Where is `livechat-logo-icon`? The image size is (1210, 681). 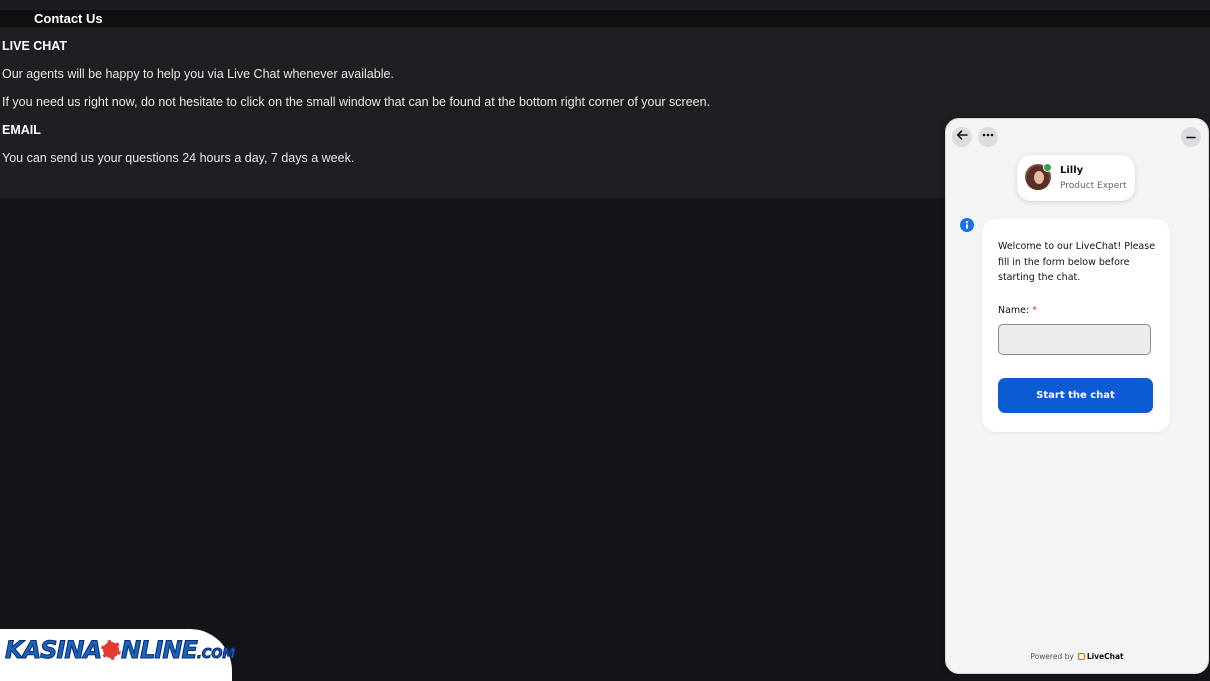 livechat-logo-icon is located at coordinates (1081, 656).